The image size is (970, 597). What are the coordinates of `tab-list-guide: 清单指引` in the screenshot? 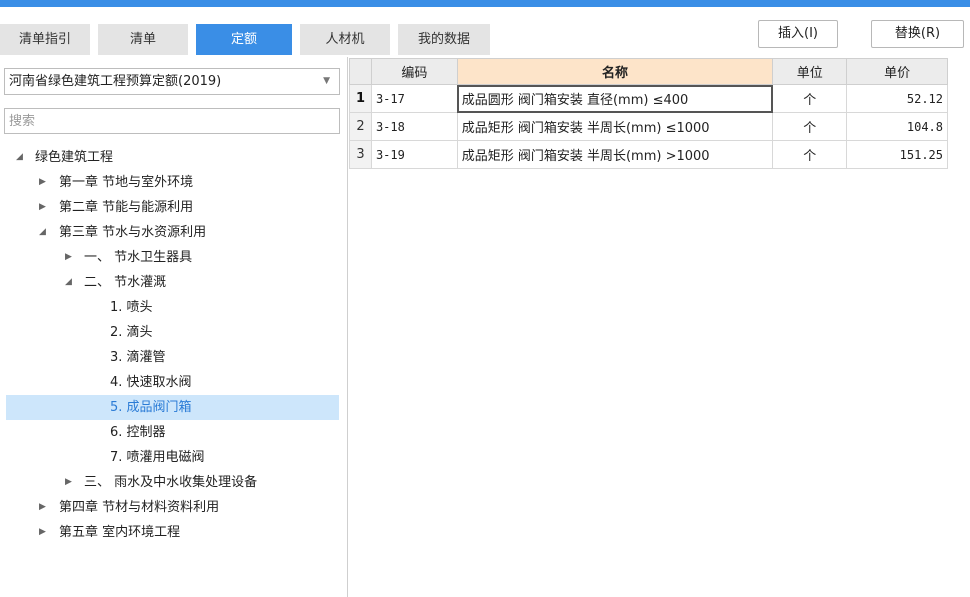 It's located at (45, 39).